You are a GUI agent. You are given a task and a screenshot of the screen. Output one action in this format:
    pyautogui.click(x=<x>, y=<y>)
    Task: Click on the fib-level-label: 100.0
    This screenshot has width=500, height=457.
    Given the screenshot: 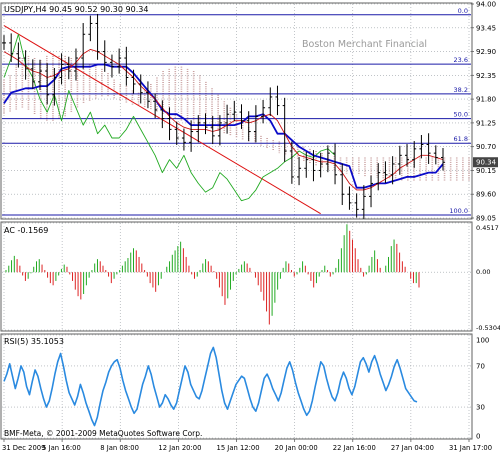 What is the action you would take?
    pyautogui.click(x=458, y=211)
    